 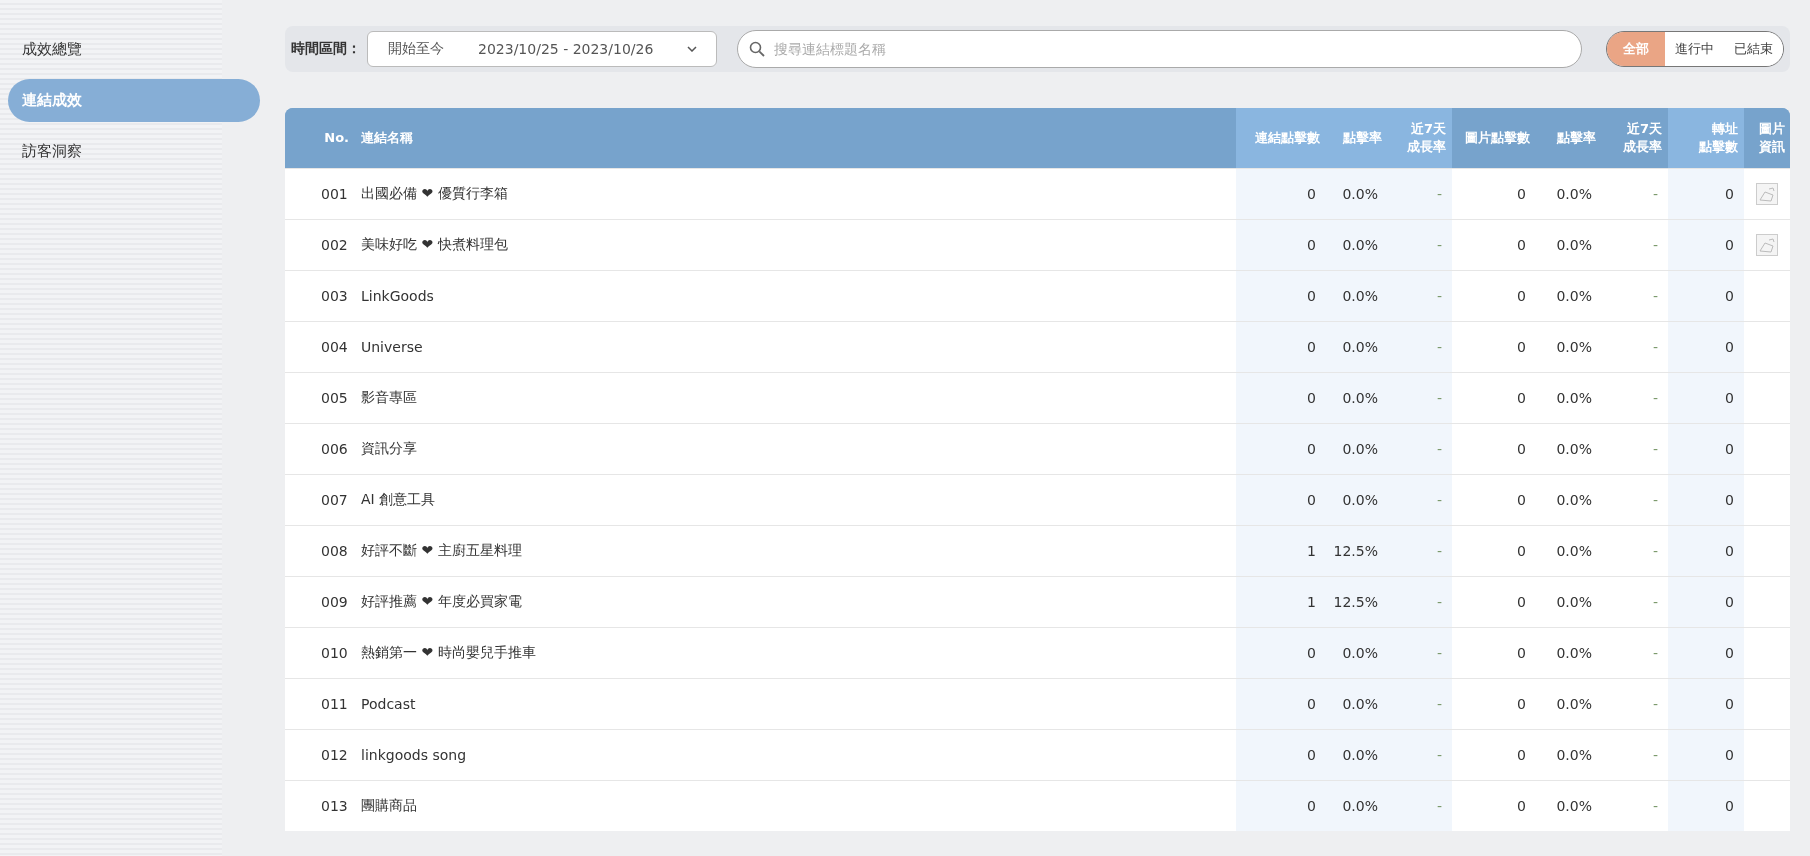 I want to click on sidebar-item: 成效總覽, so click(x=134, y=49).